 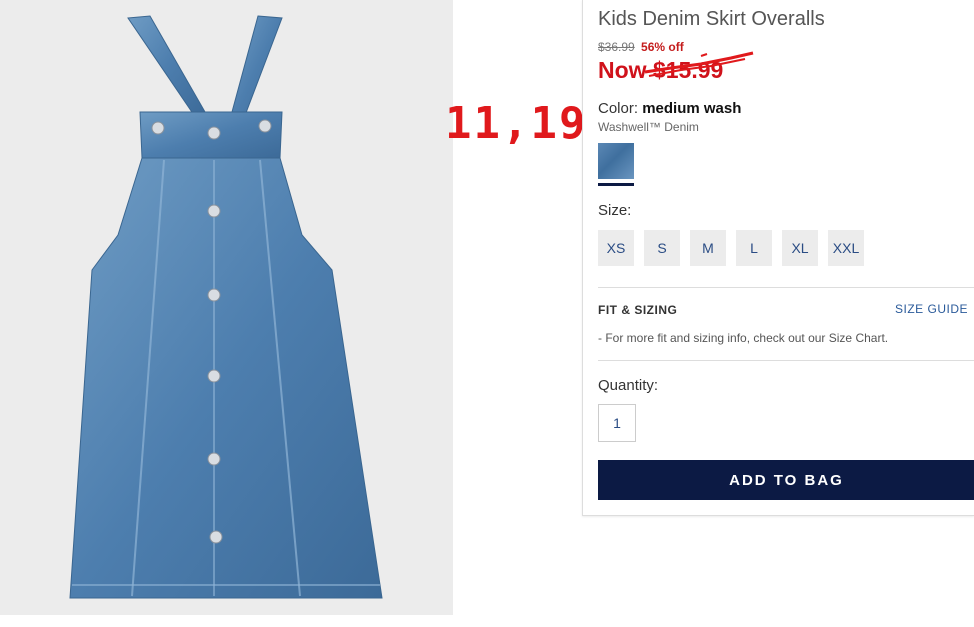 What do you see at coordinates (616, 248) in the screenshot?
I see `size-option-xs: XS` at bounding box center [616, 248].